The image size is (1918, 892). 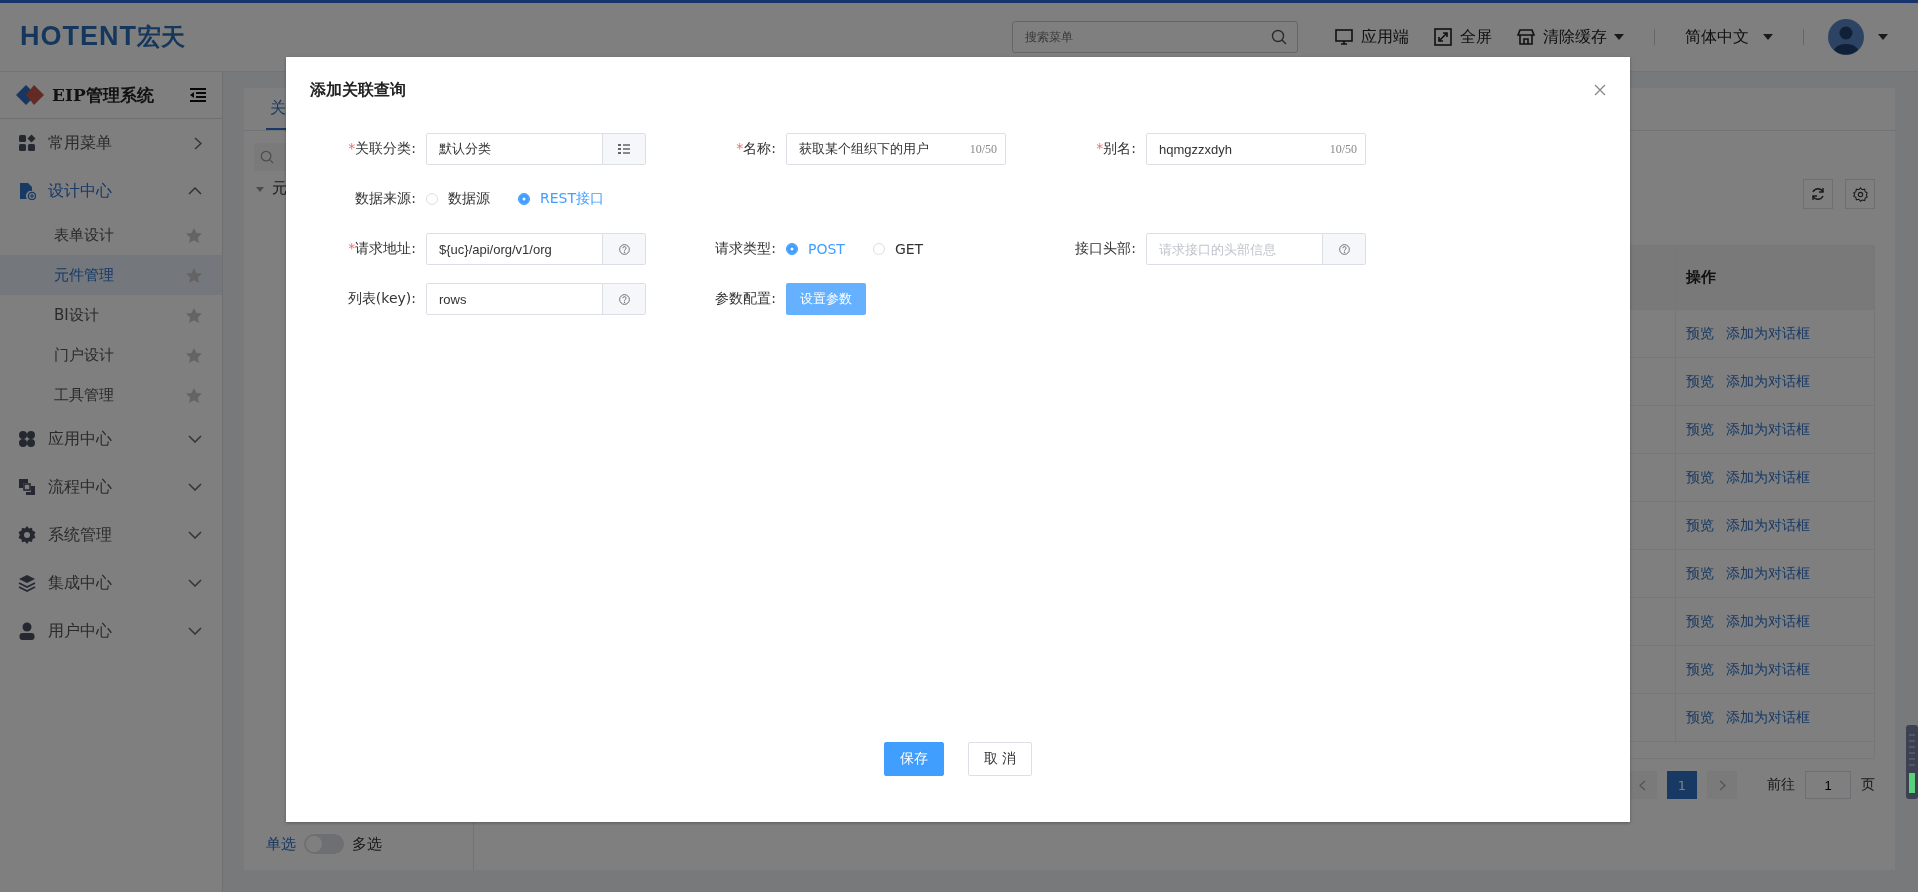 What do you see at coordinates (1682, 785) in the screenshot?
I see `page-number-button: 1` at bounding box center [1682, 785].